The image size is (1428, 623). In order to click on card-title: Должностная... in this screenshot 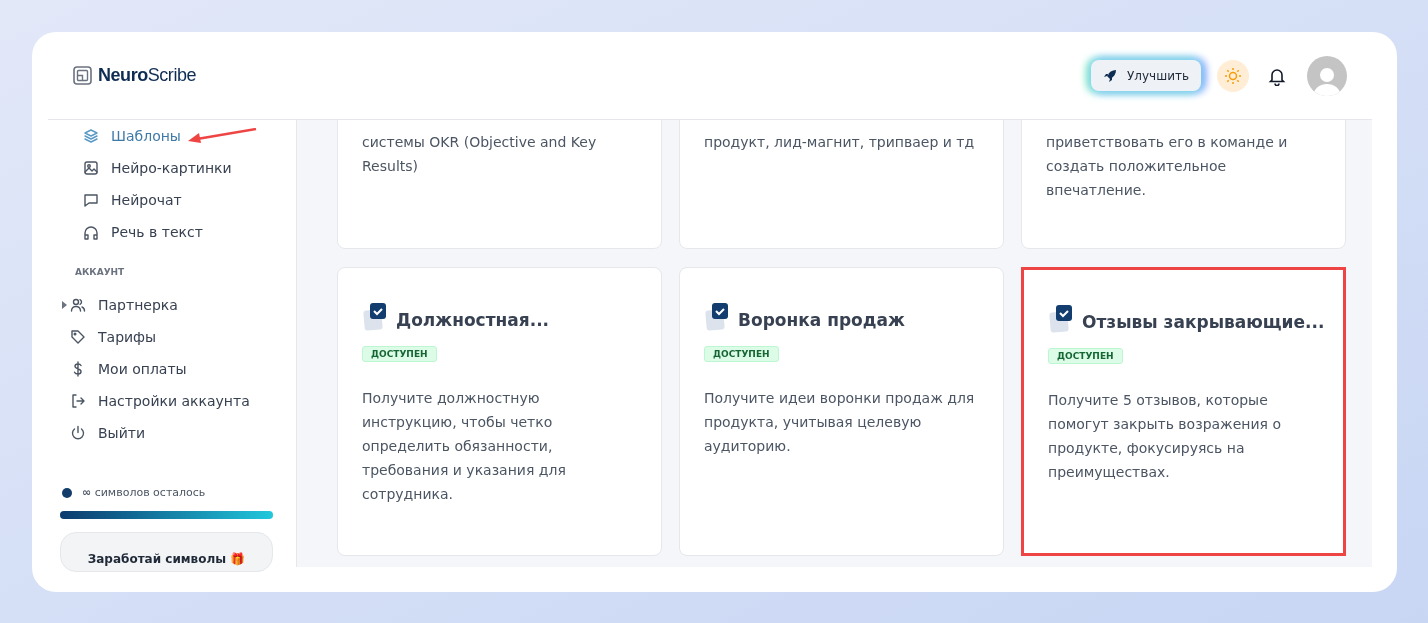, I will do `click(473, 320)`.